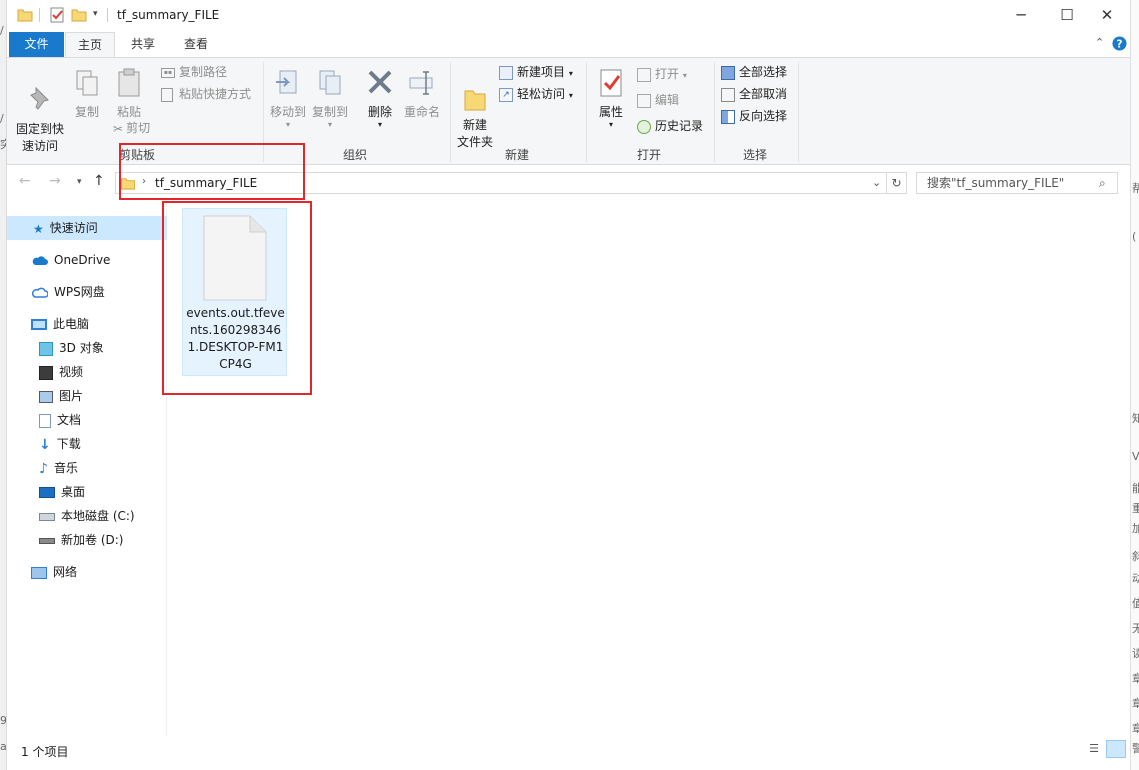 The width and height of the screenshot is (1139, 770). I want to click on nav-label: 文档, so click(69, 420).